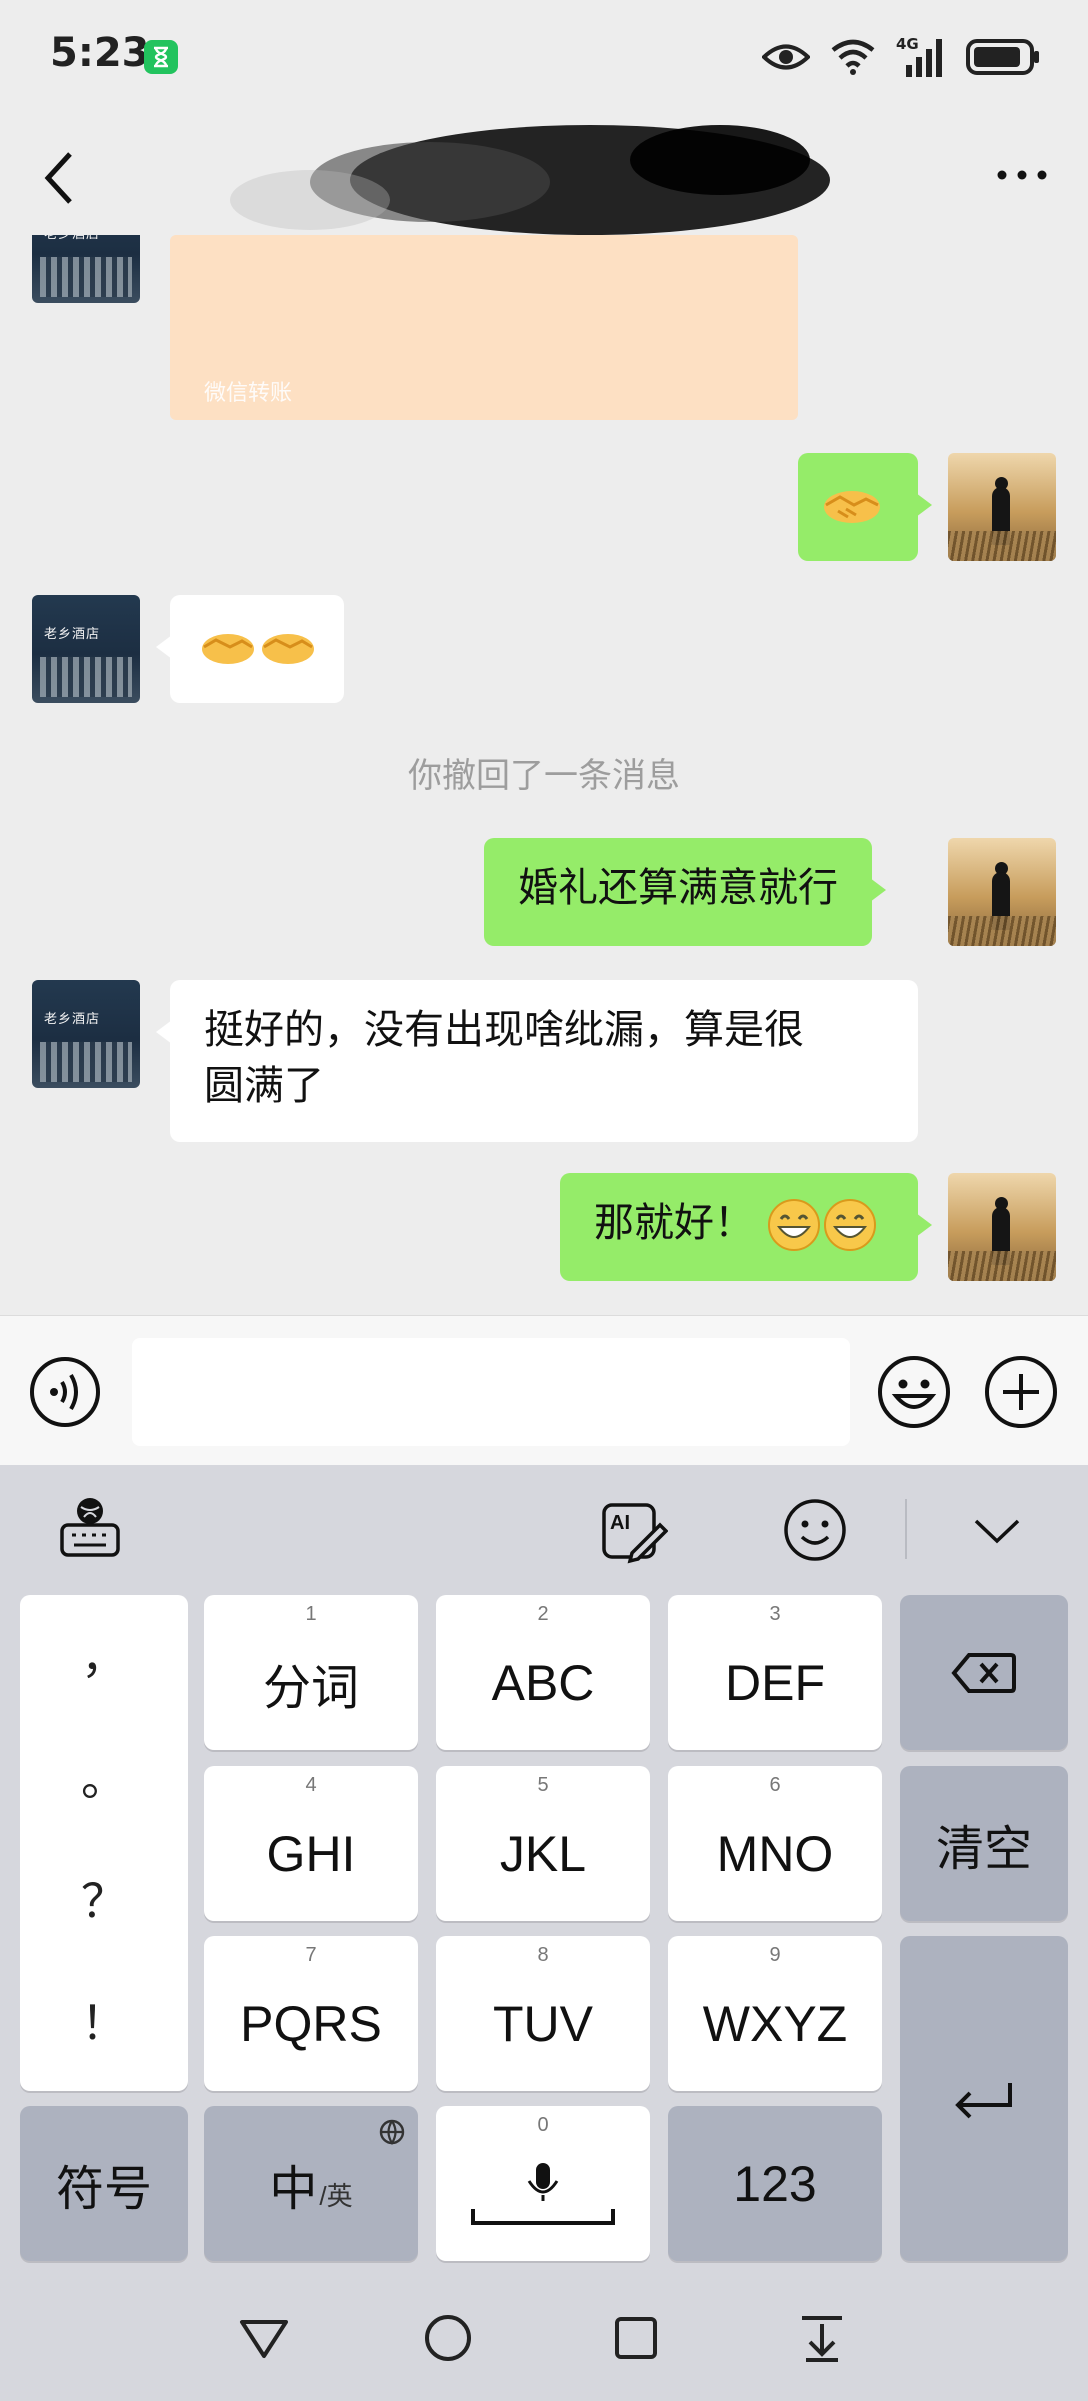 Image resolution: width=1088 pixels, height=2401 pixels. I want to click on plus-icon, so click(1021, 1392).